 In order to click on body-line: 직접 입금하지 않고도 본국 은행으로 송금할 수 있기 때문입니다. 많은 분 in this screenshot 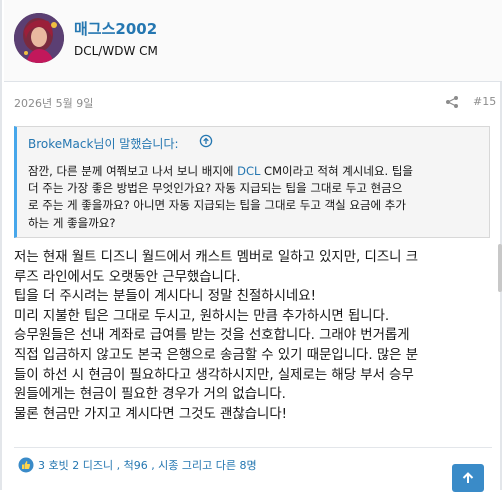, I will do `click(216, 355)`.